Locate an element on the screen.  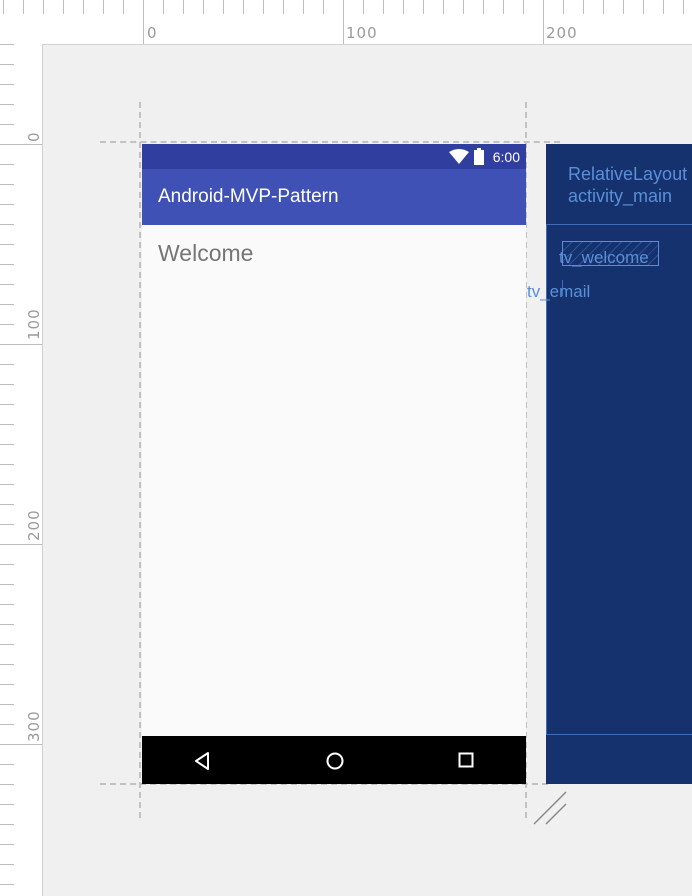
back-icon is located at coordinates (202, 761).